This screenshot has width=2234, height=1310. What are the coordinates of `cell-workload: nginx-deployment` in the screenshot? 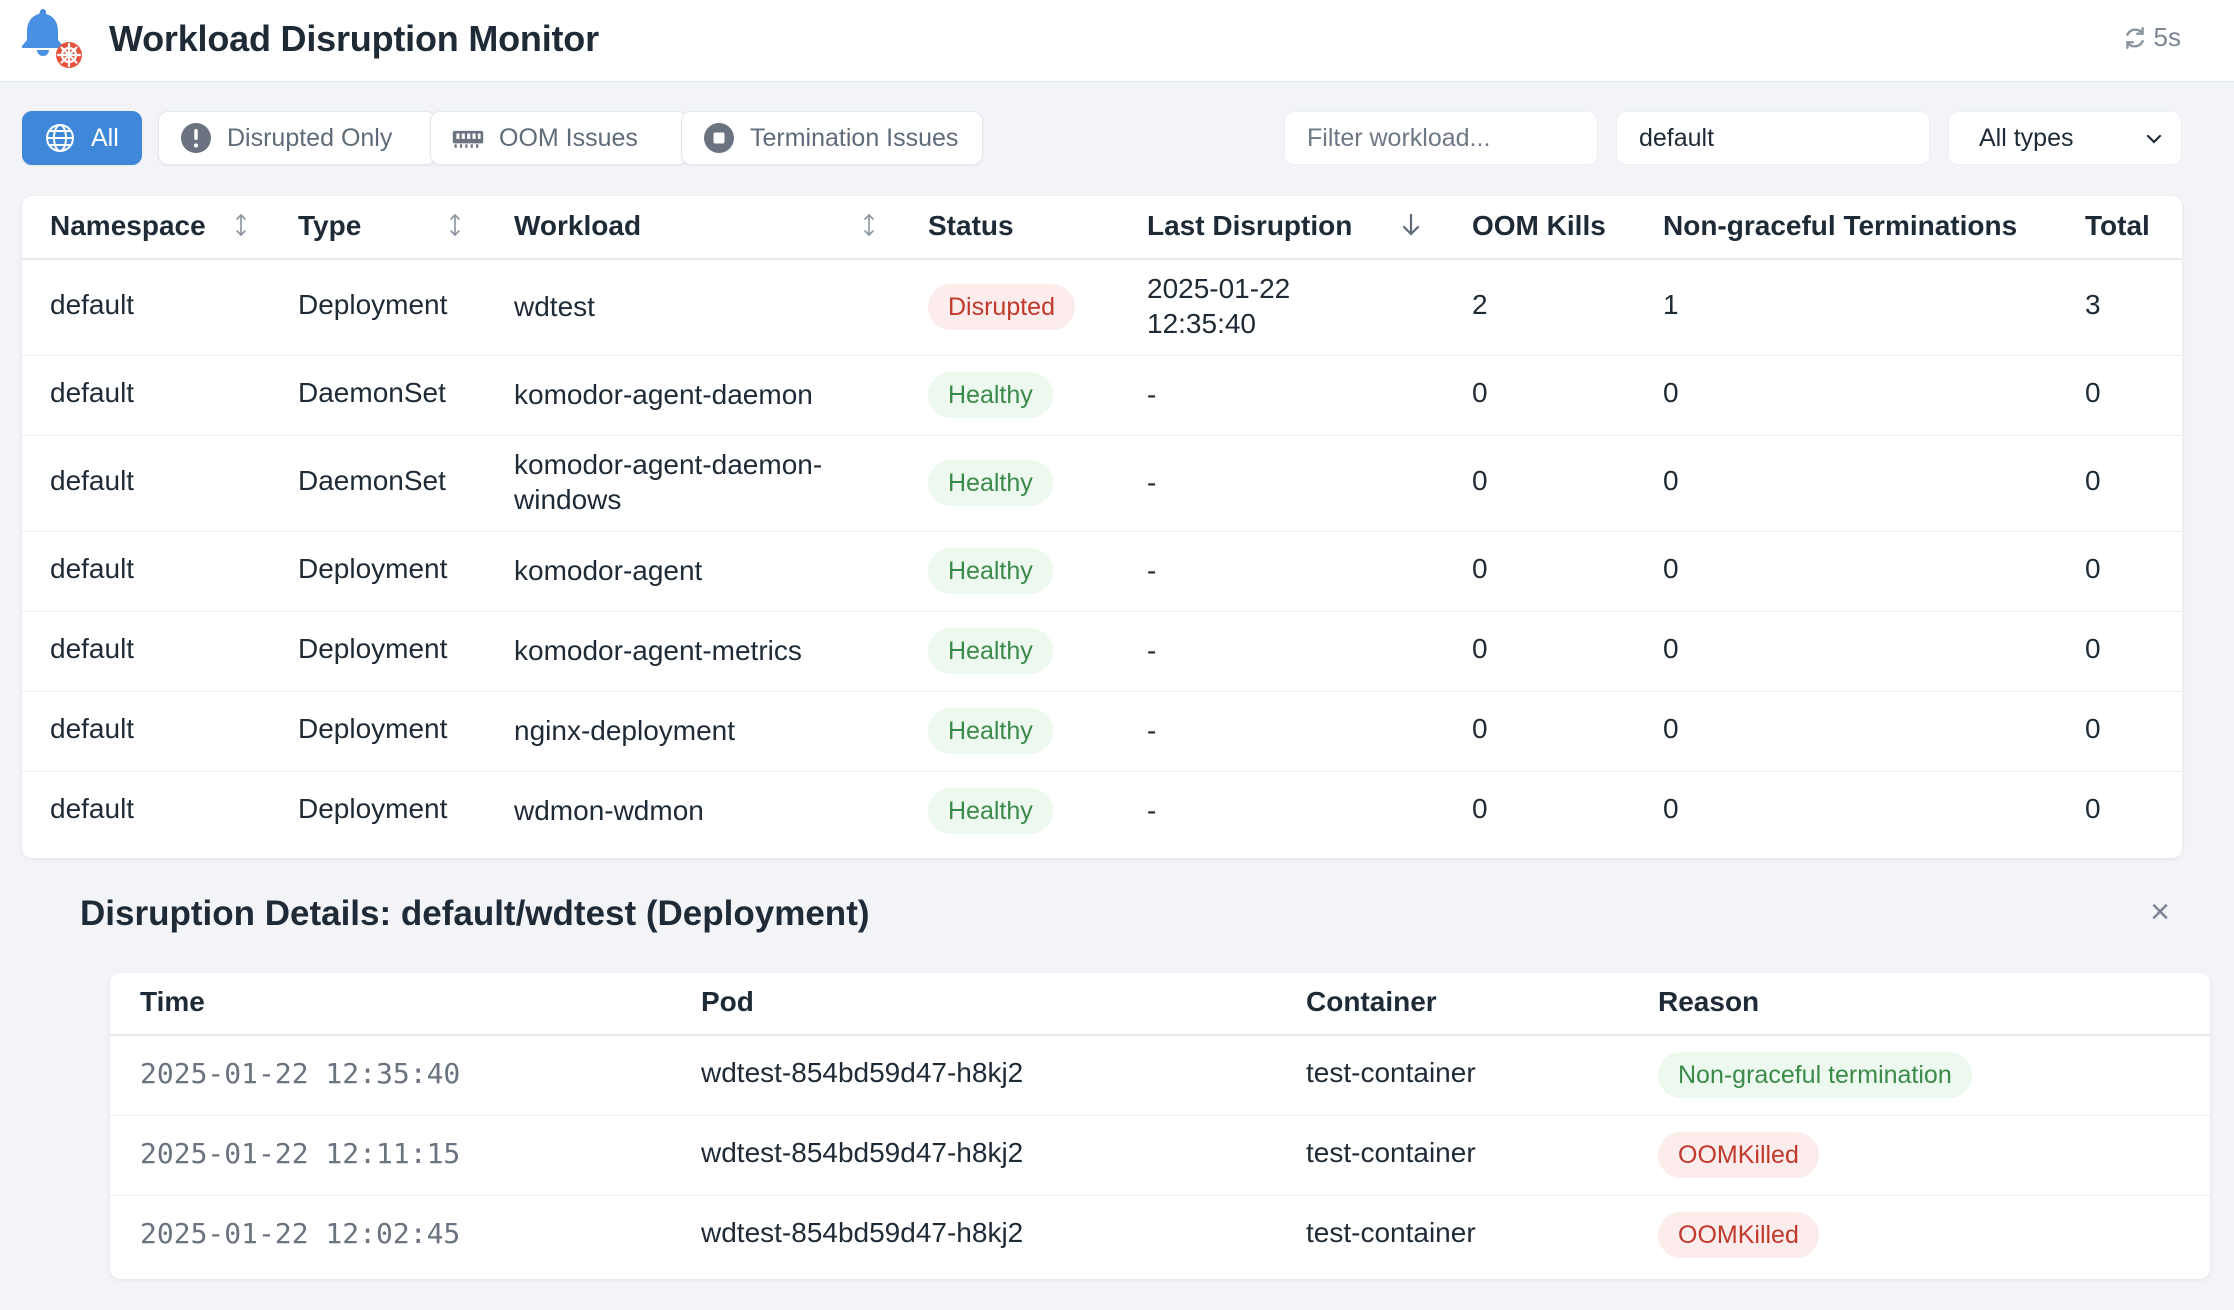 It's located at (624, 730).